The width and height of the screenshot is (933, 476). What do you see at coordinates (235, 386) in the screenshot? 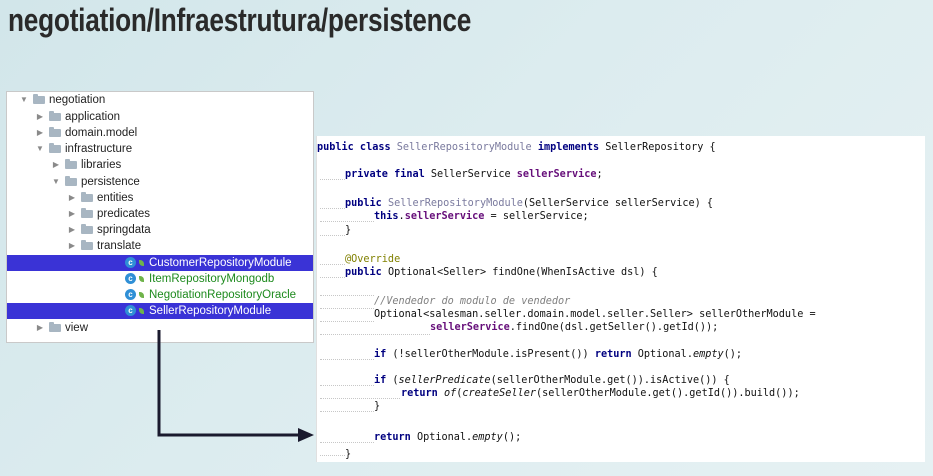
I see `connector-arrow` at bounding box center [235, 386].